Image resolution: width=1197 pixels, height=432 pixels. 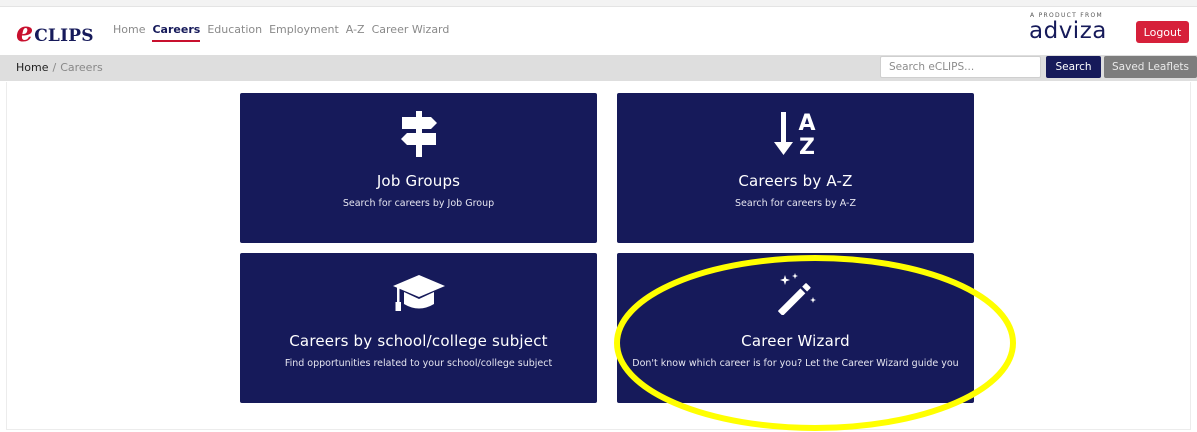 What do you see at coordinates (795, 293) in the screenshot?
I see `magic-wand-icon` at bounding box center [795, 293].